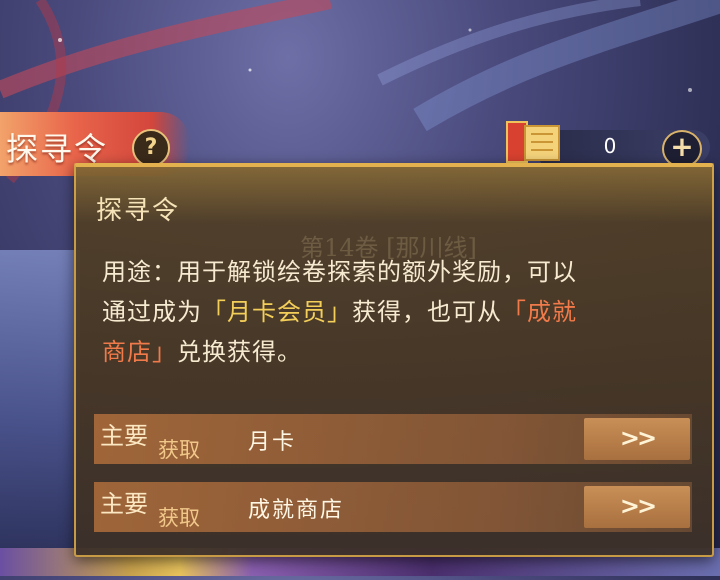  I want to click on panel-title: 探寻令, so click(138, 211).